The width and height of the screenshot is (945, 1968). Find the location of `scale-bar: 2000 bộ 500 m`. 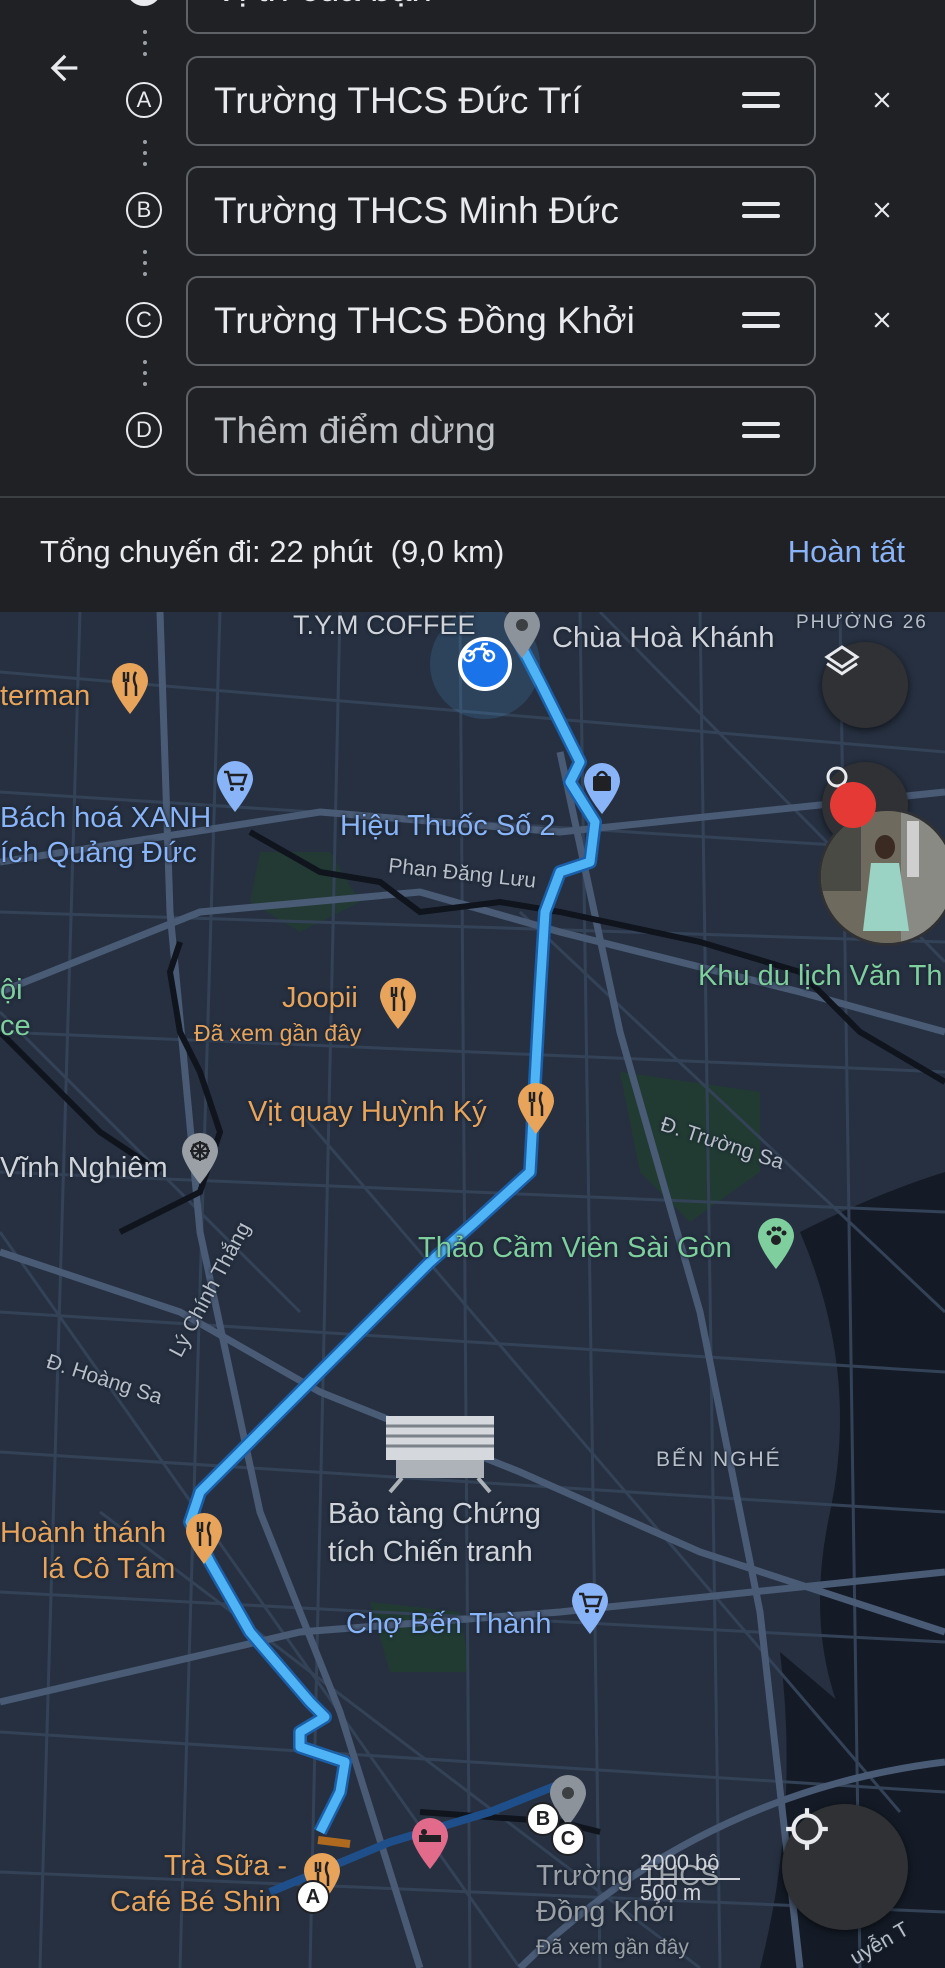

scale-bar: 2000 bộ 500 m is located at coordinates (690, 1878).